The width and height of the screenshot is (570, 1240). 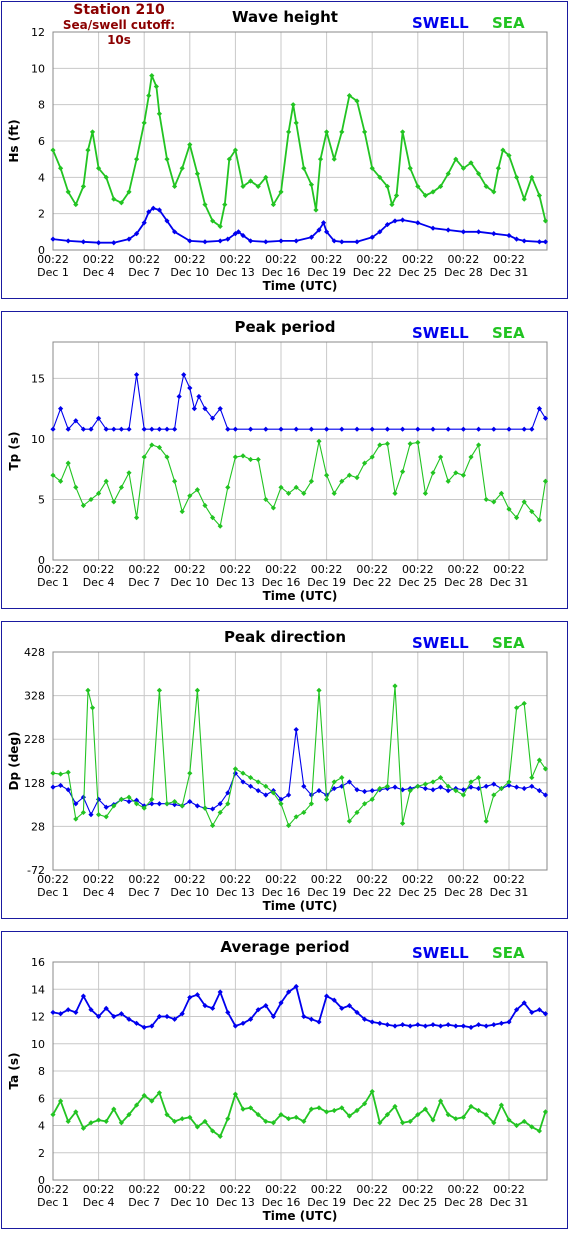 What do you see at coordinates (372, 582) in the screenshot?
I see `x-tick-date: Dec 22` at bounding box center [372, 582].